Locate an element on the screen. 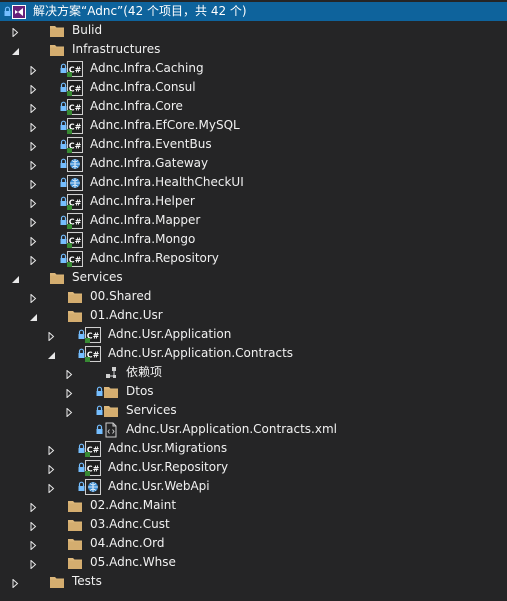 This screenshot has width=507, height=601. tree-item-label: Dtos is located at coordinates (140, 391).